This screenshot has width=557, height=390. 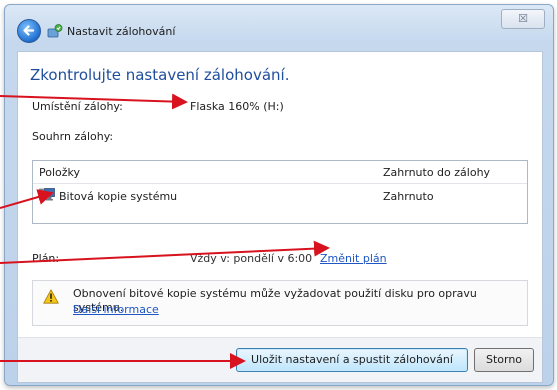 I want to click on page-heading: Zkontrolujte nastavení zálohování., so click(x=160, y=75).